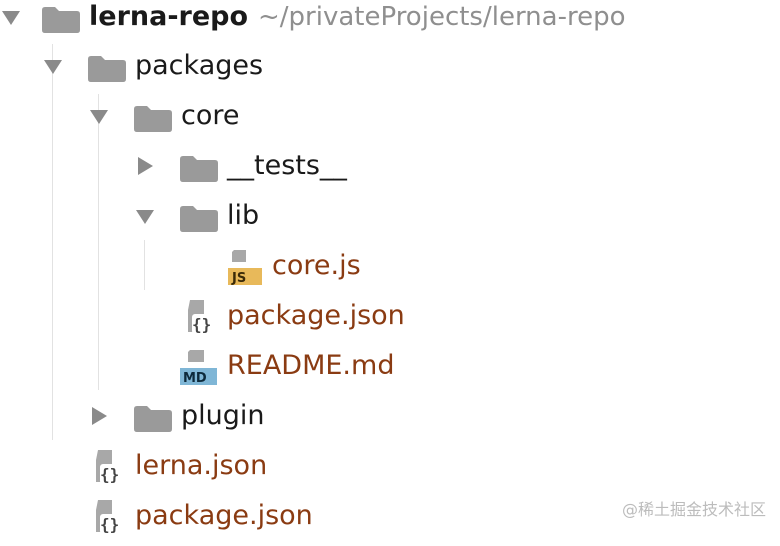  I want to click on tree-node-plugin: plugin, so click(390, 421).